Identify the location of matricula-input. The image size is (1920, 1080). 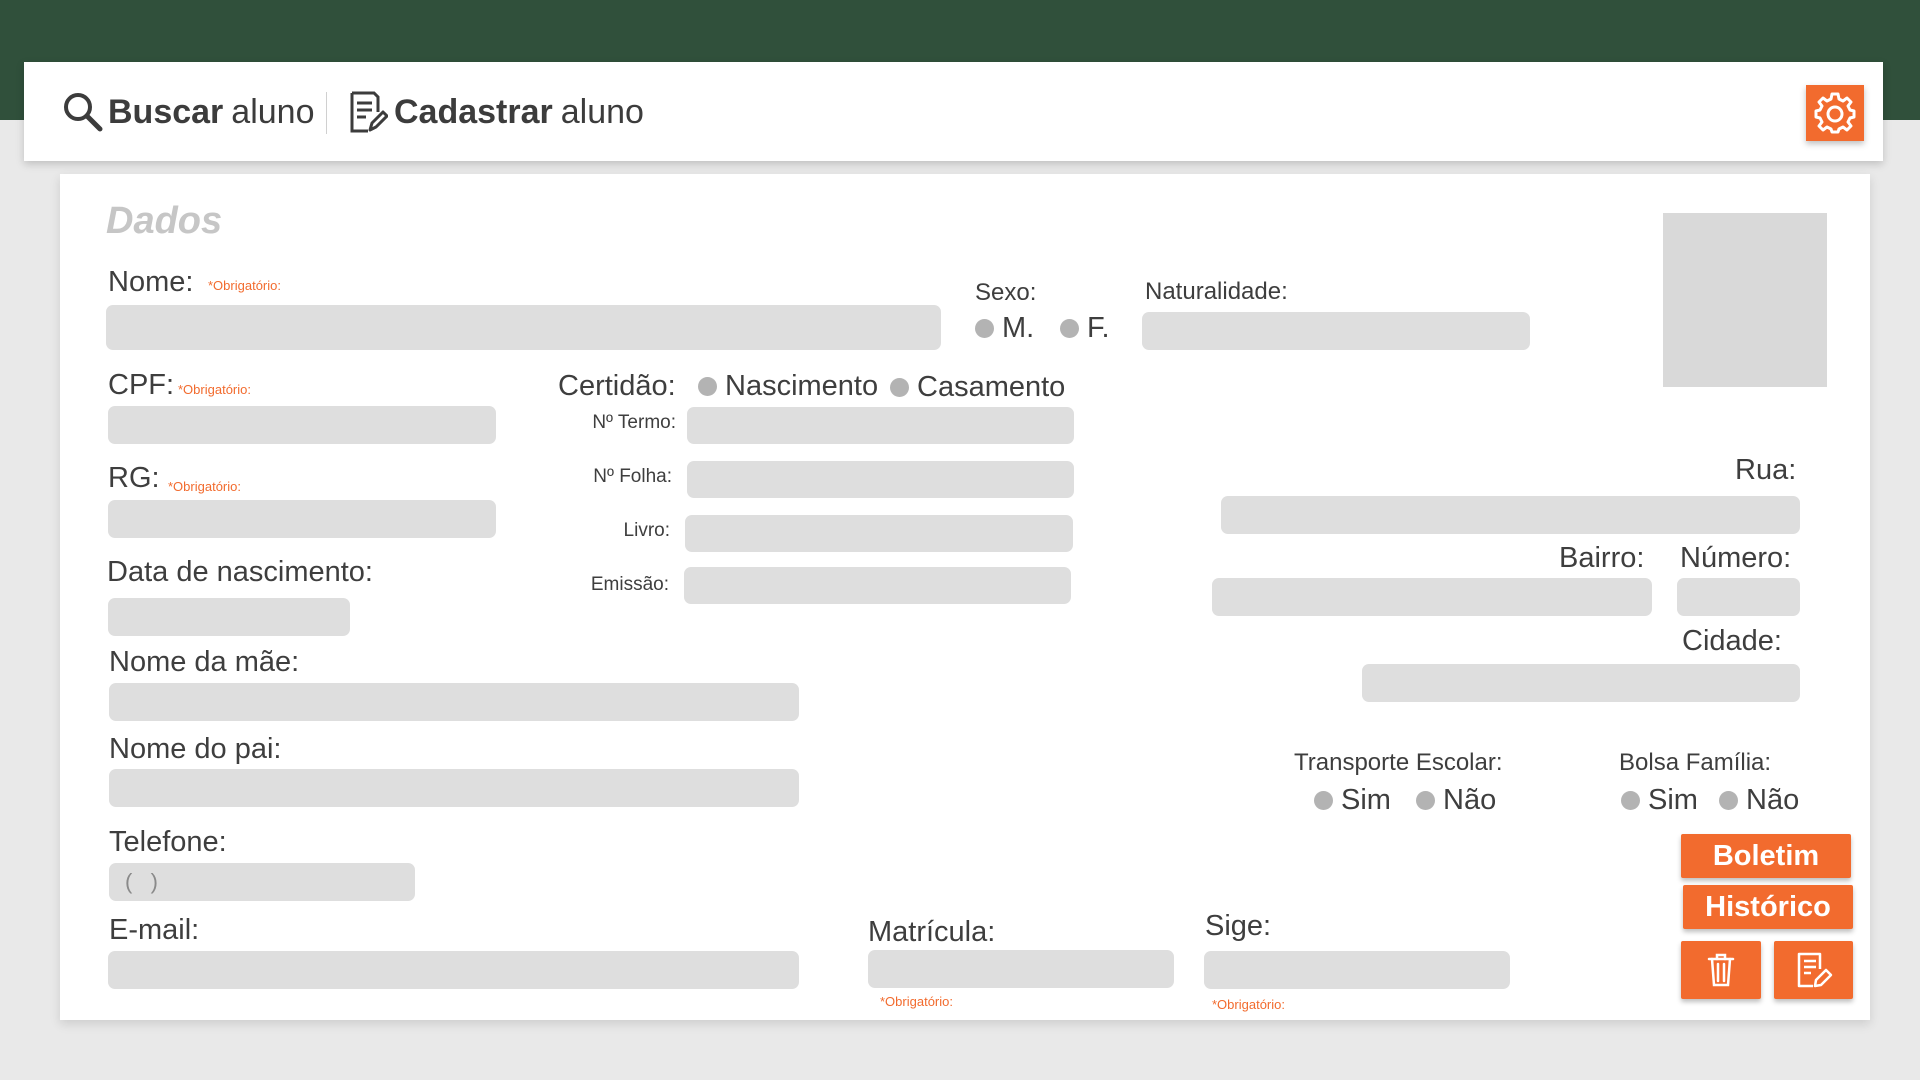
(1021, 969).